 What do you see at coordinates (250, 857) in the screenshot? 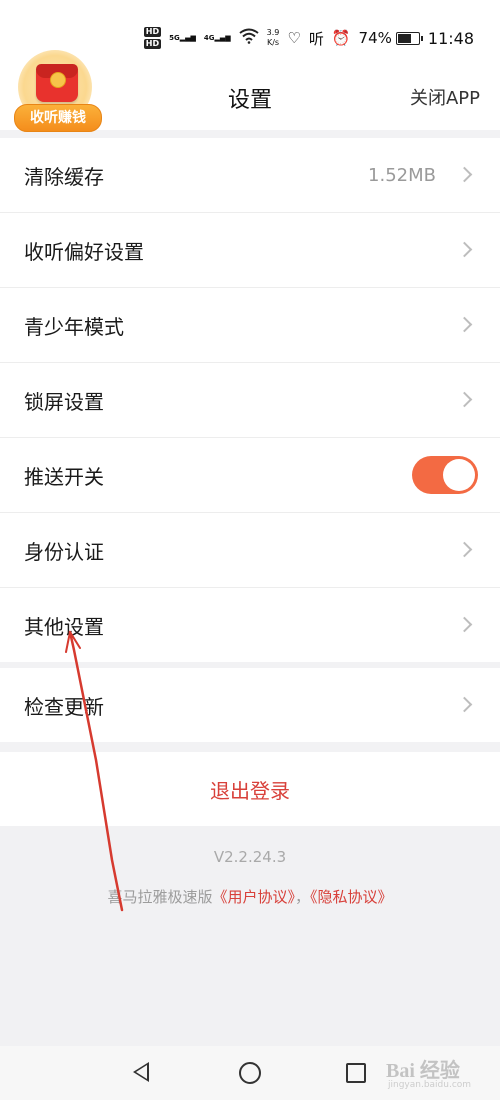
I see `app-version: V2.2.24.3` at bounding box center [250, 857].